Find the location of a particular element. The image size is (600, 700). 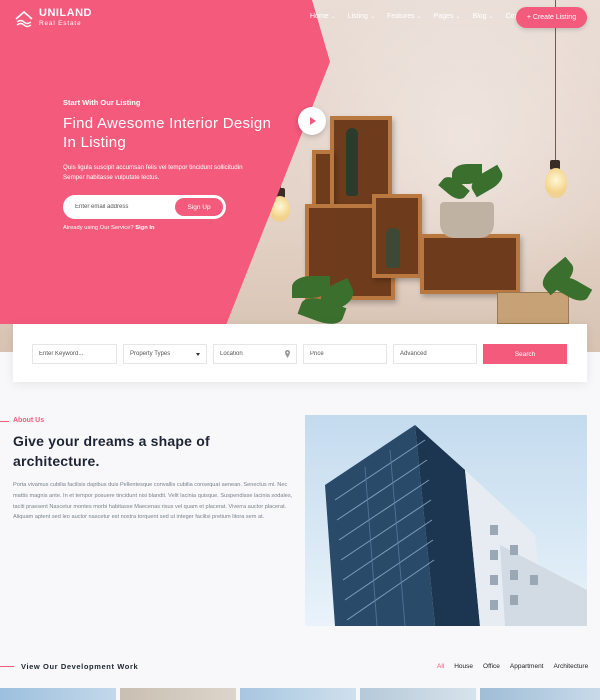

nav-features-label: Features is located at coordinates (400, 16).